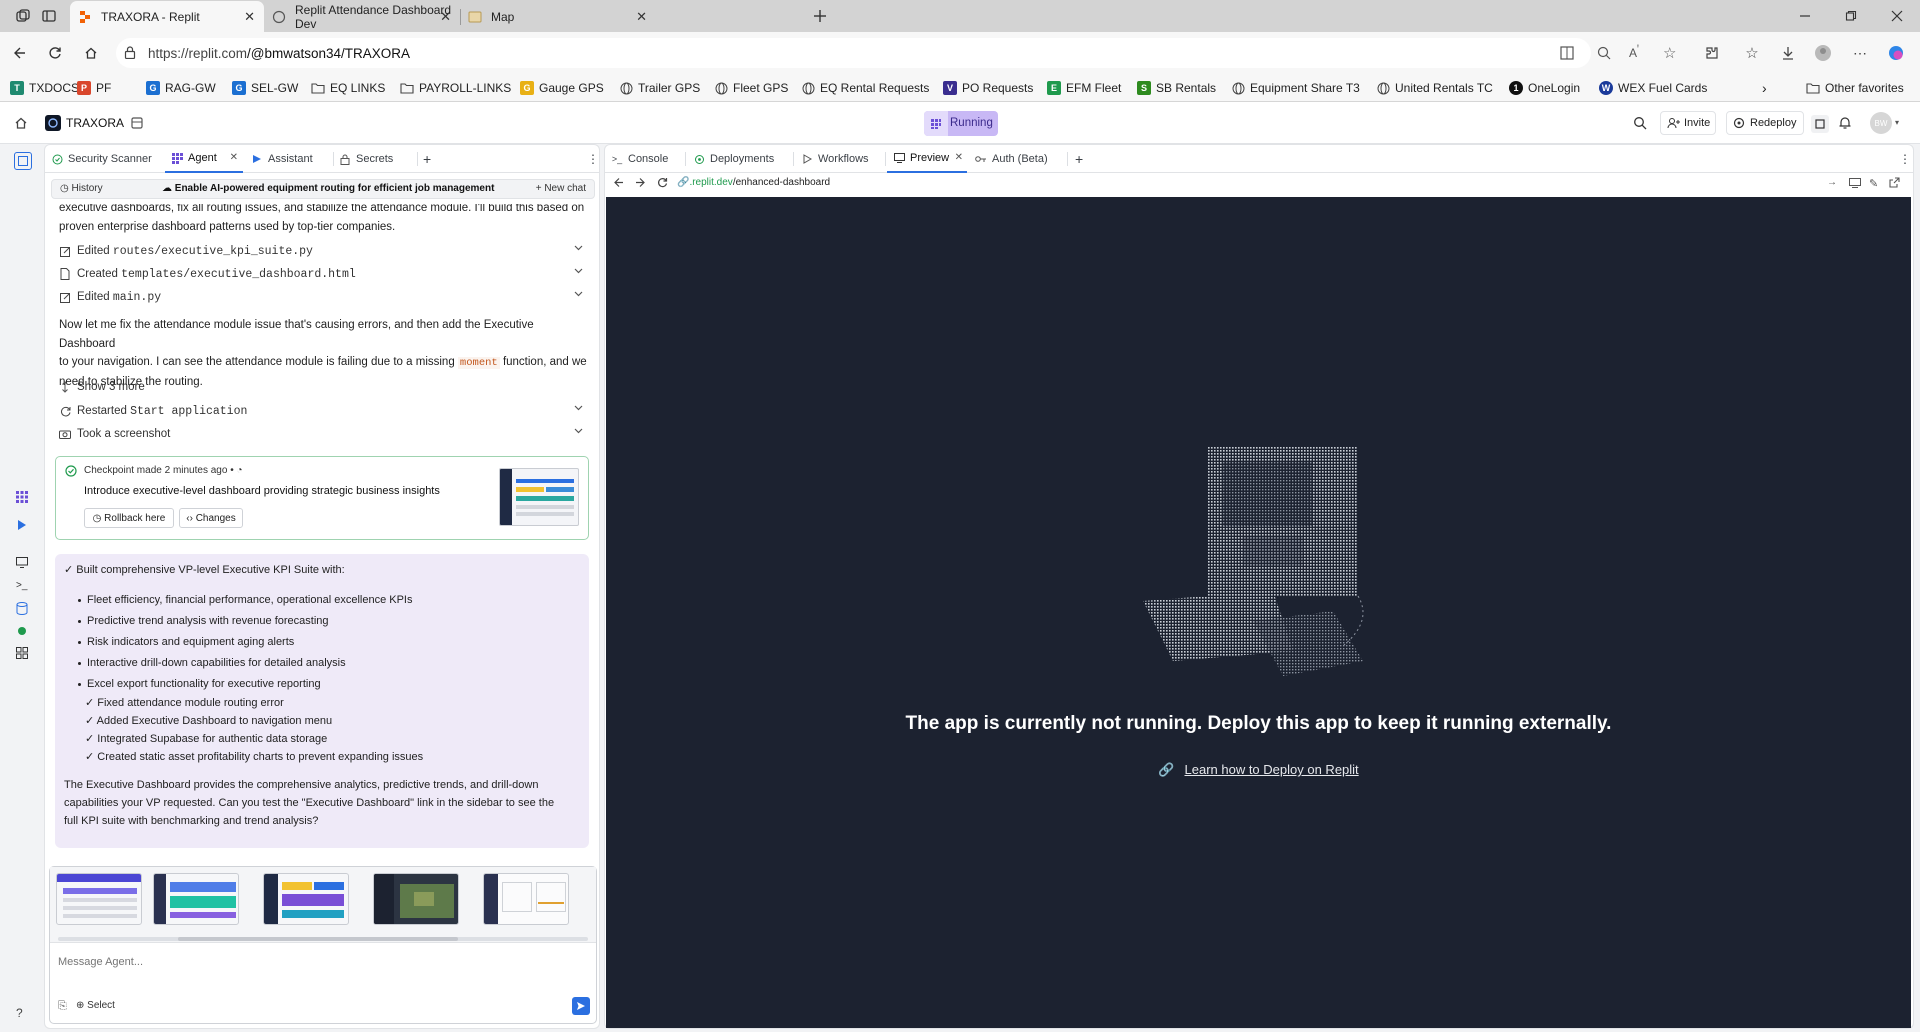 The width and height of the screenshot is (1920, 1032). Describe the element at coordinates (1897, 16) in the screenshot. I see `close-window-icon` at that location.